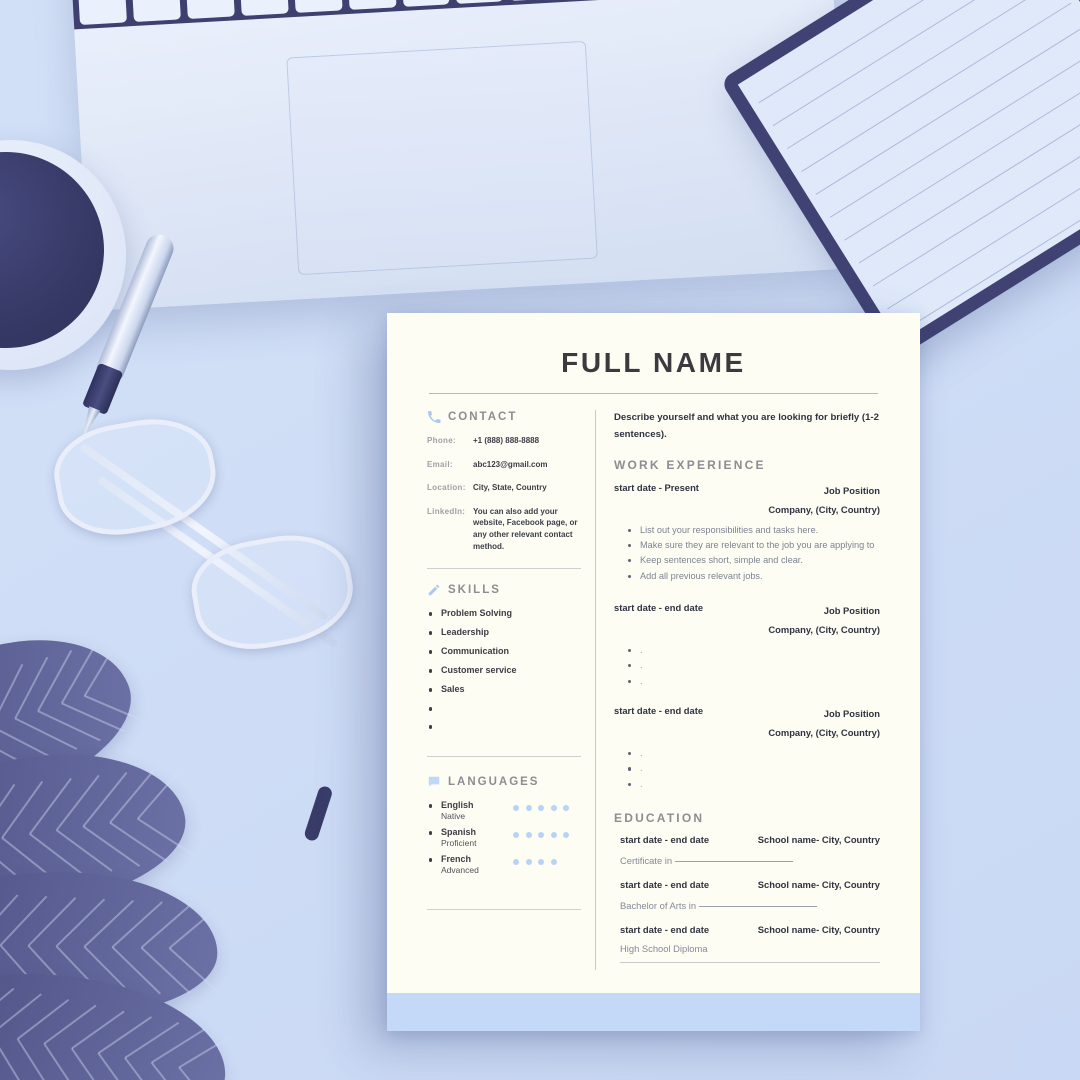 The width and height of the screenshot is (1080, 1080). Describe the element at coordinates (470, 805) in the screenshot. I see `language-name: English` at that location.